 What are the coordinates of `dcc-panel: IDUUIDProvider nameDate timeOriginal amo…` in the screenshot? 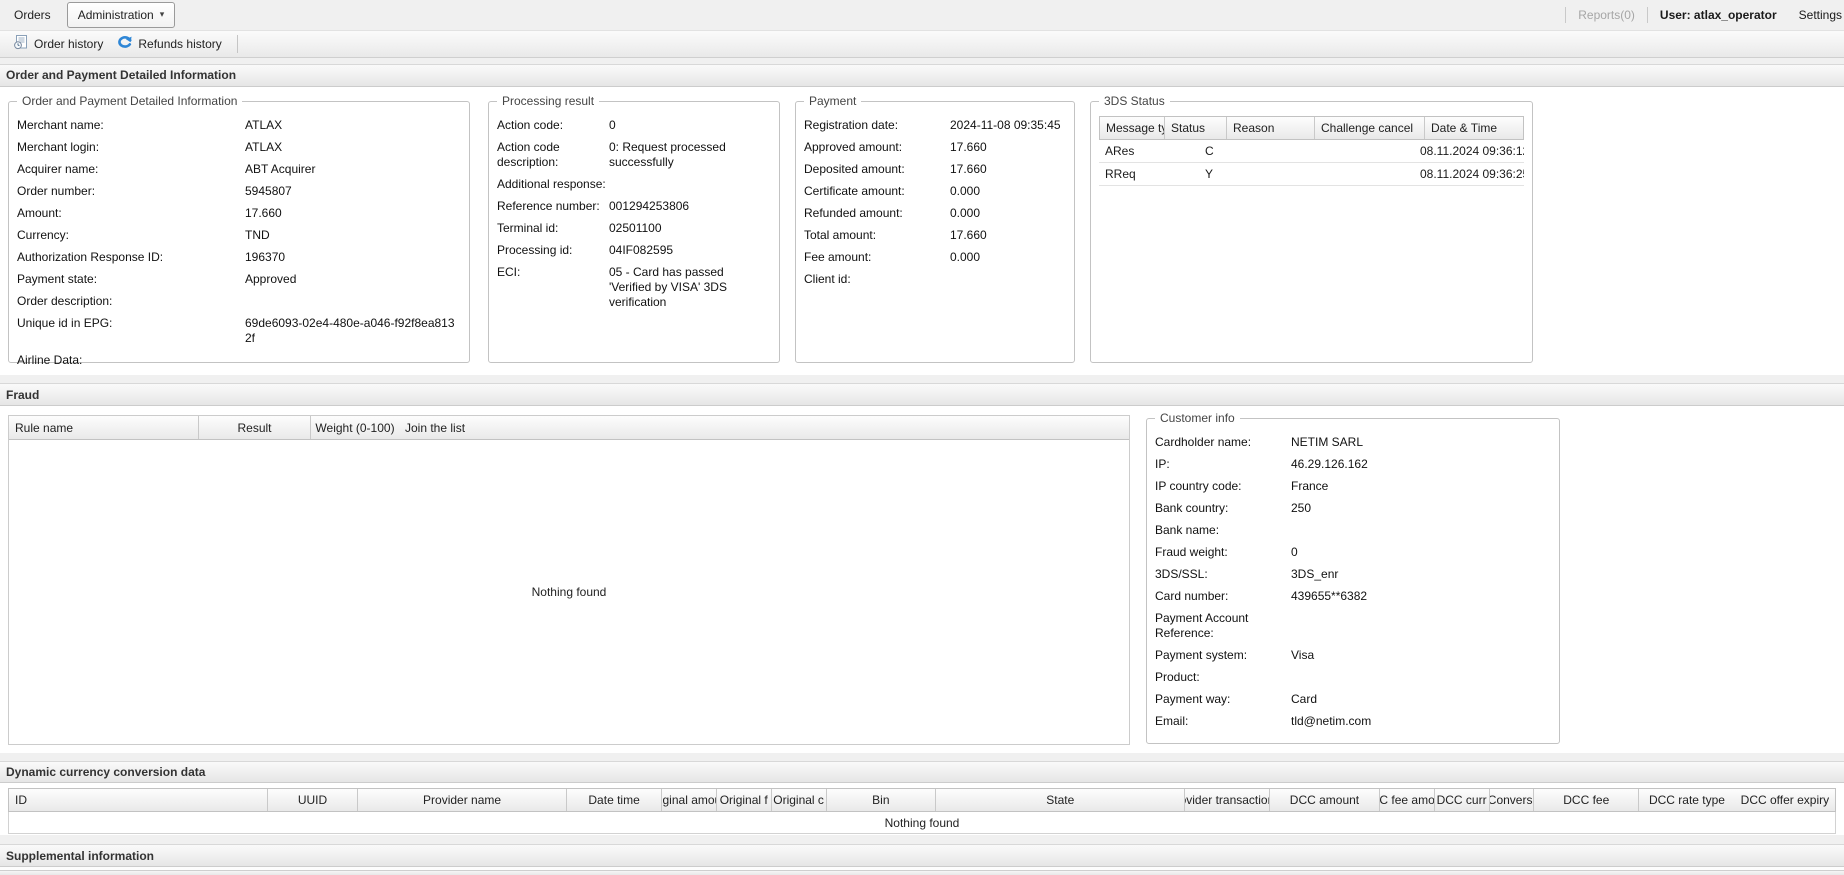 It's located at (922, 809).